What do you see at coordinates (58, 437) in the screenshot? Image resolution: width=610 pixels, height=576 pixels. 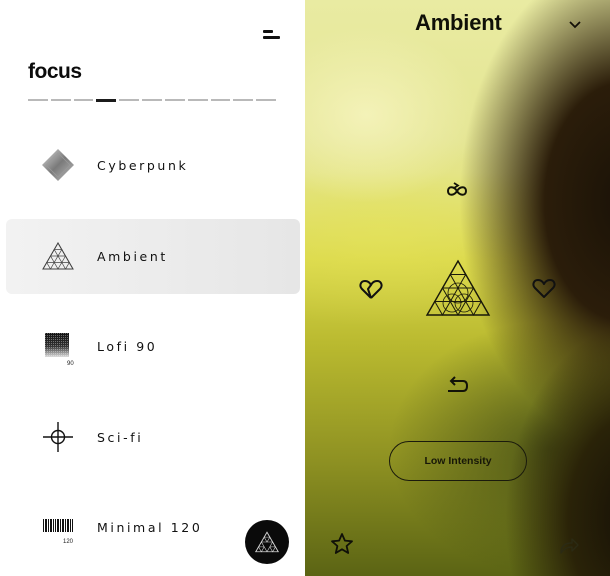 I see `crosshair-icon` at bounding box center [58, 437].